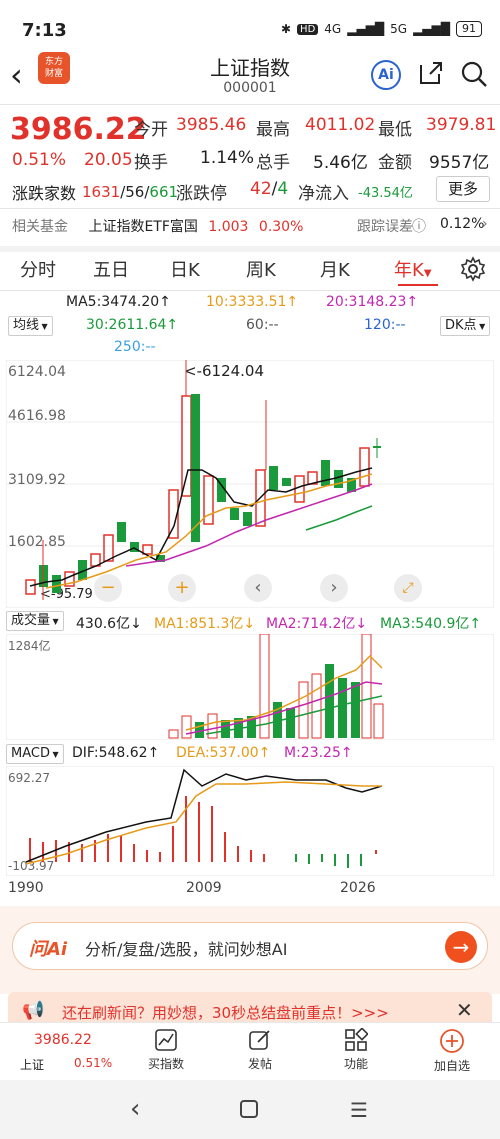  What do you see at coordinates (109, 624) in the screenshot?
I see `volume-value: 430.6亿↓` at bounding box center [109, 624].